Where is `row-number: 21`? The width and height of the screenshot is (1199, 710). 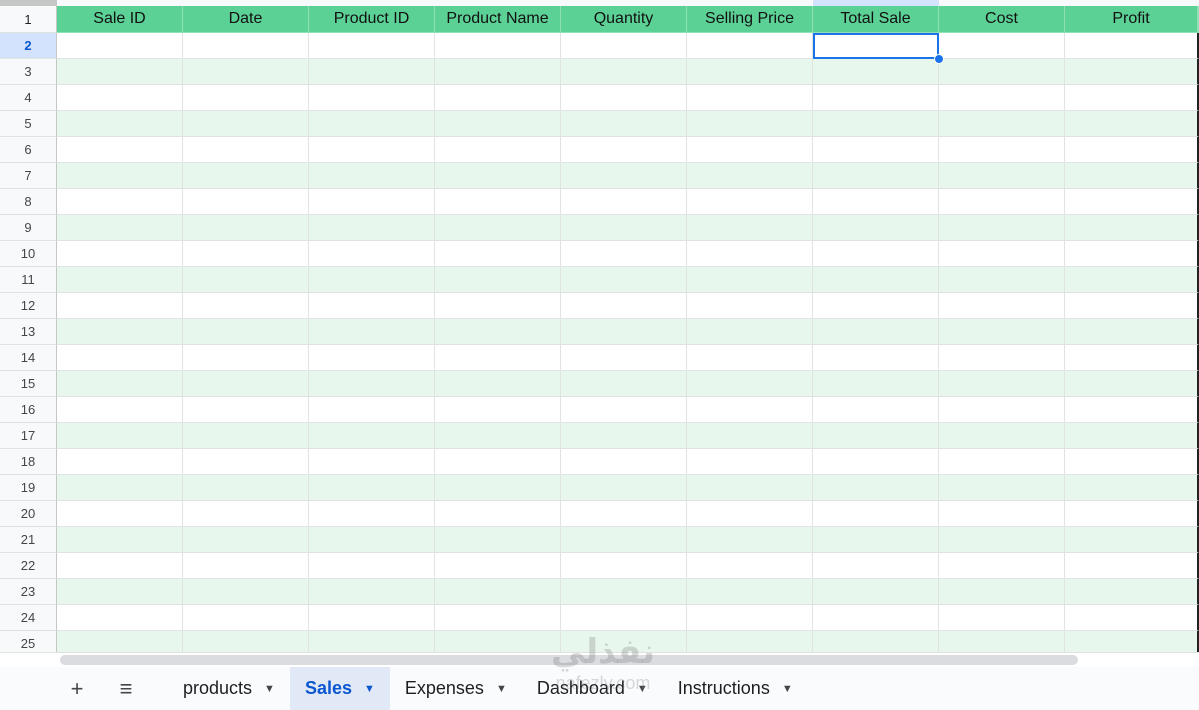
row-number: 21 is located at coordinates (28, 540).